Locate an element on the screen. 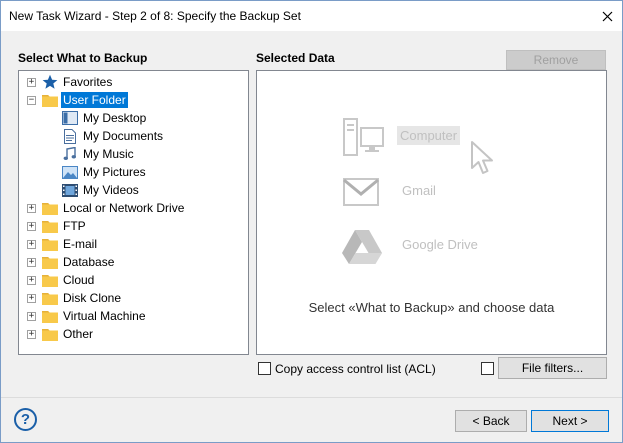 The width and height of the screenshot is (623, 443). tree-item-email: E-mail is located at coordinates (80, 244).